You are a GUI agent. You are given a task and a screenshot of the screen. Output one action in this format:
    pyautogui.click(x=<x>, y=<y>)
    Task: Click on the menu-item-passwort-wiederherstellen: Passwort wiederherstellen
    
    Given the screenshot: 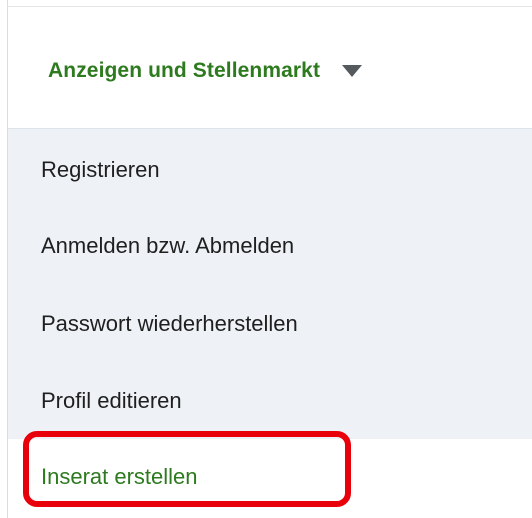 What is the action you would take?
    pyautogui.click(x=169, y=324)
    